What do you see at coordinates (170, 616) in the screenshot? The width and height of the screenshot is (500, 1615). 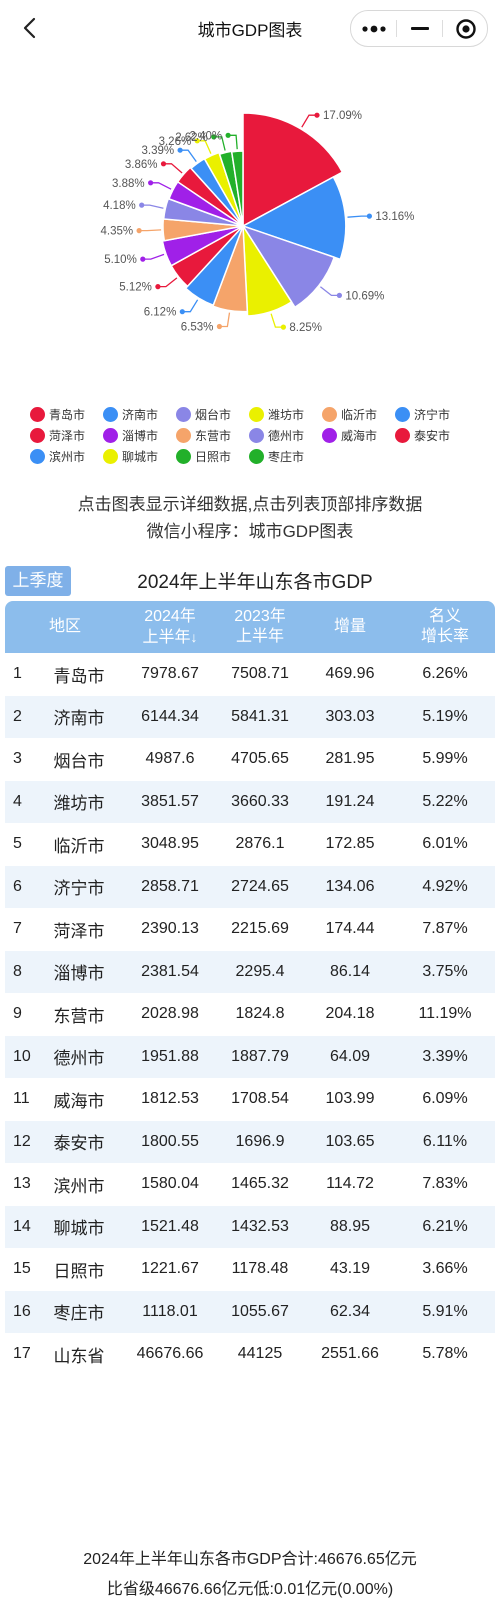 I see `header-2024-line1: 2024年` at bounding box center [170, 616].